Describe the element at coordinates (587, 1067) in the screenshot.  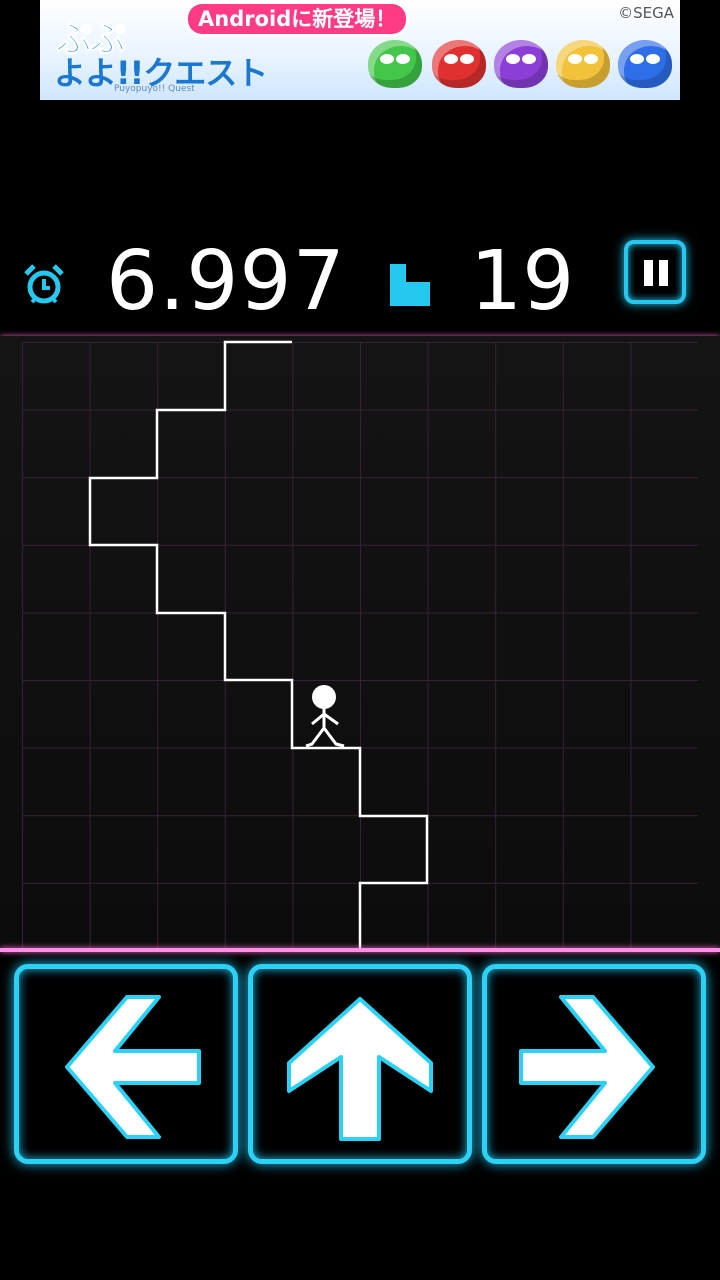
I see `arrow-right-icon` at that location.